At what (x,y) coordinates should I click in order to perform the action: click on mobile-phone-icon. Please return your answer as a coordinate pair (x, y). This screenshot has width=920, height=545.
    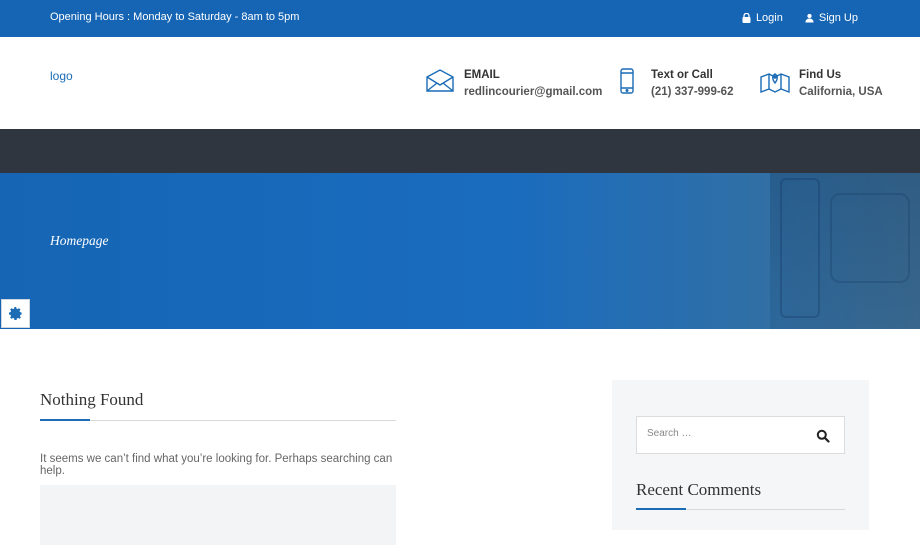
    Looking at the image, I should click on (627, 81).